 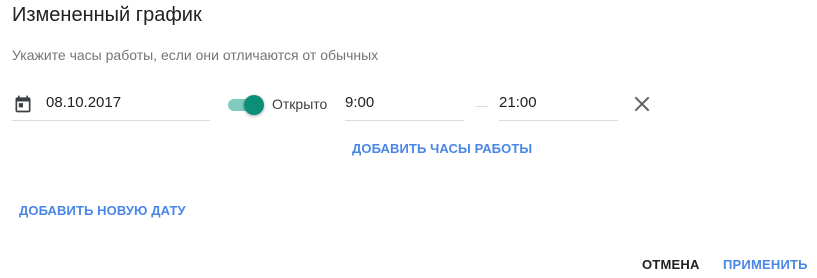 What do you see at coordinates (442, 149) in the screenshot?
I see `add-hours-link: ДОБАВИТЬ ЧАСЫ РАБОТЫ` at bounding box center [442, 149].